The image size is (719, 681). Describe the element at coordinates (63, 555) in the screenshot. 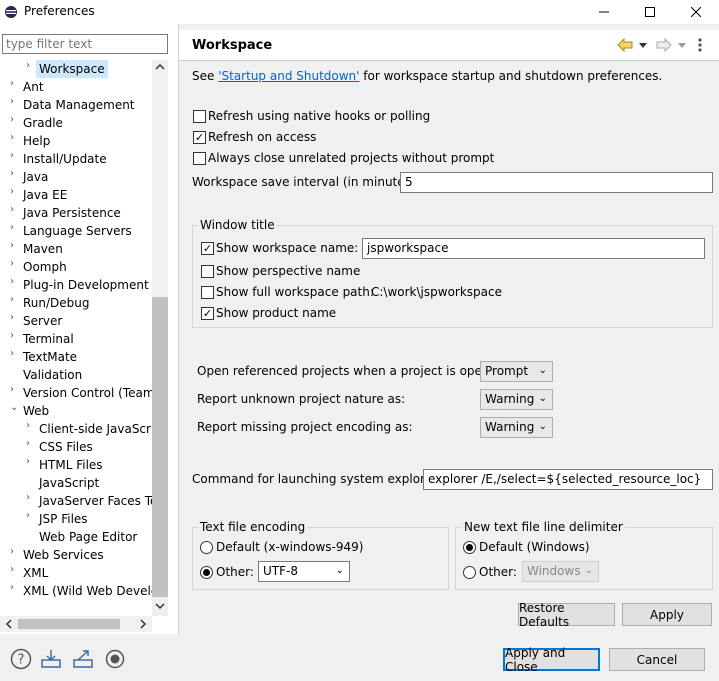

I see `tree-item: Web Services` at that location.